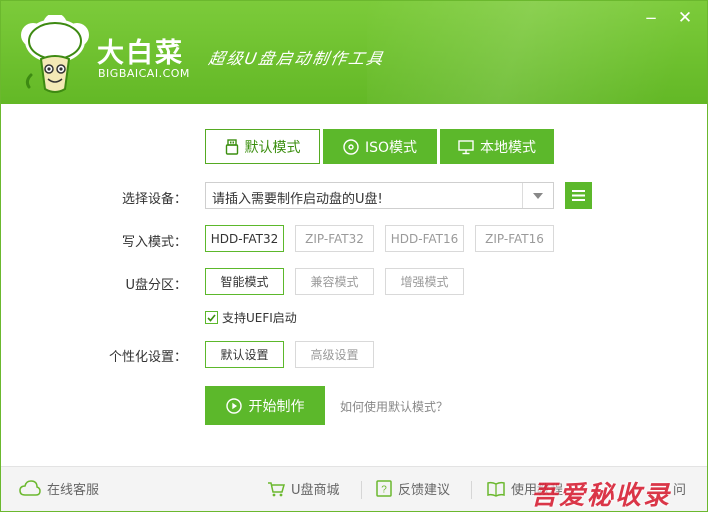 The height and width of the screenshot is (512, 708). I want to click on extra-link: 问, so click(679, 488).